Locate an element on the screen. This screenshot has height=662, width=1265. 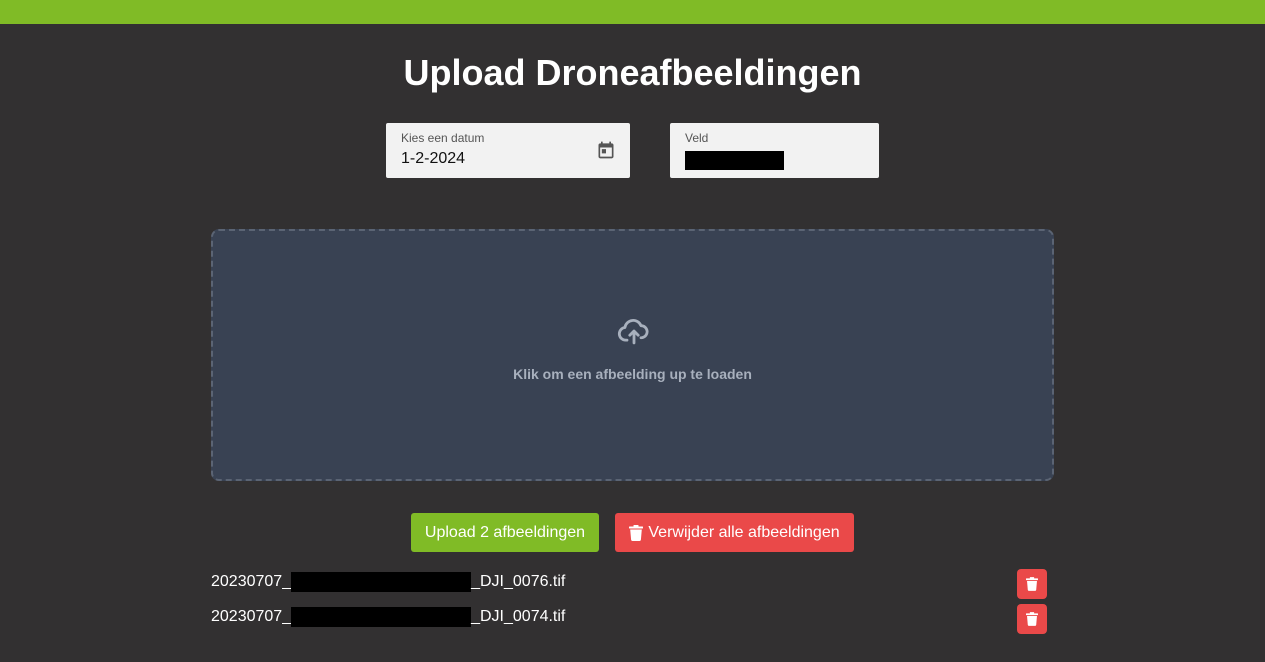
delete-all-images-button: Verwijder alle afbeeldingen is located at coordinates (734, 532).